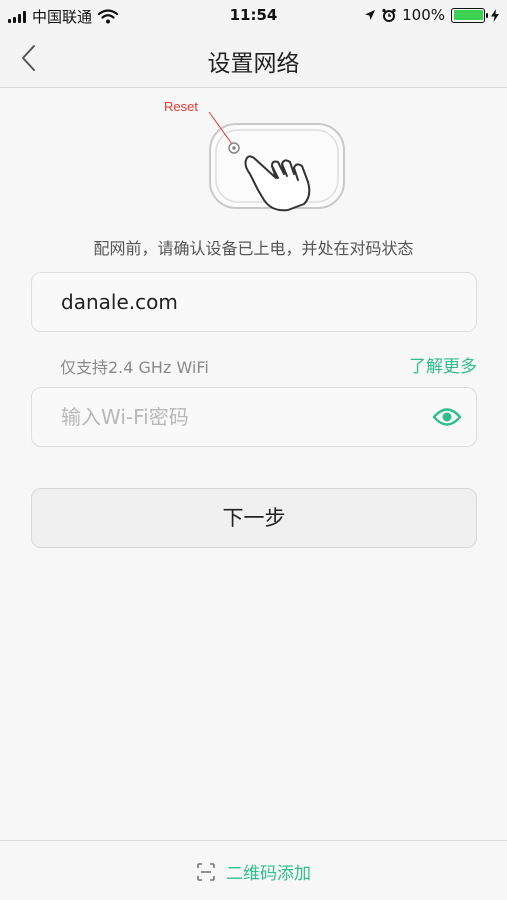 Image resolution: width=507 pixels, height=900 pixels. I want to click on password-input, so click(241, 417).